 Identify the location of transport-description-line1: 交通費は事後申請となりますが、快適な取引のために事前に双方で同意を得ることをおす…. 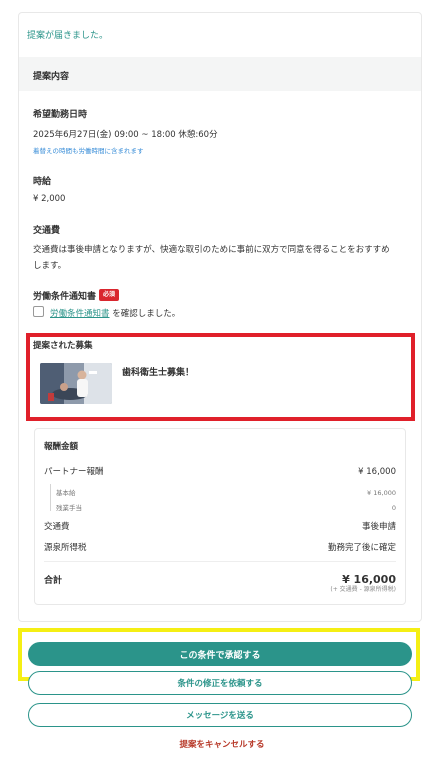
(211, 250).